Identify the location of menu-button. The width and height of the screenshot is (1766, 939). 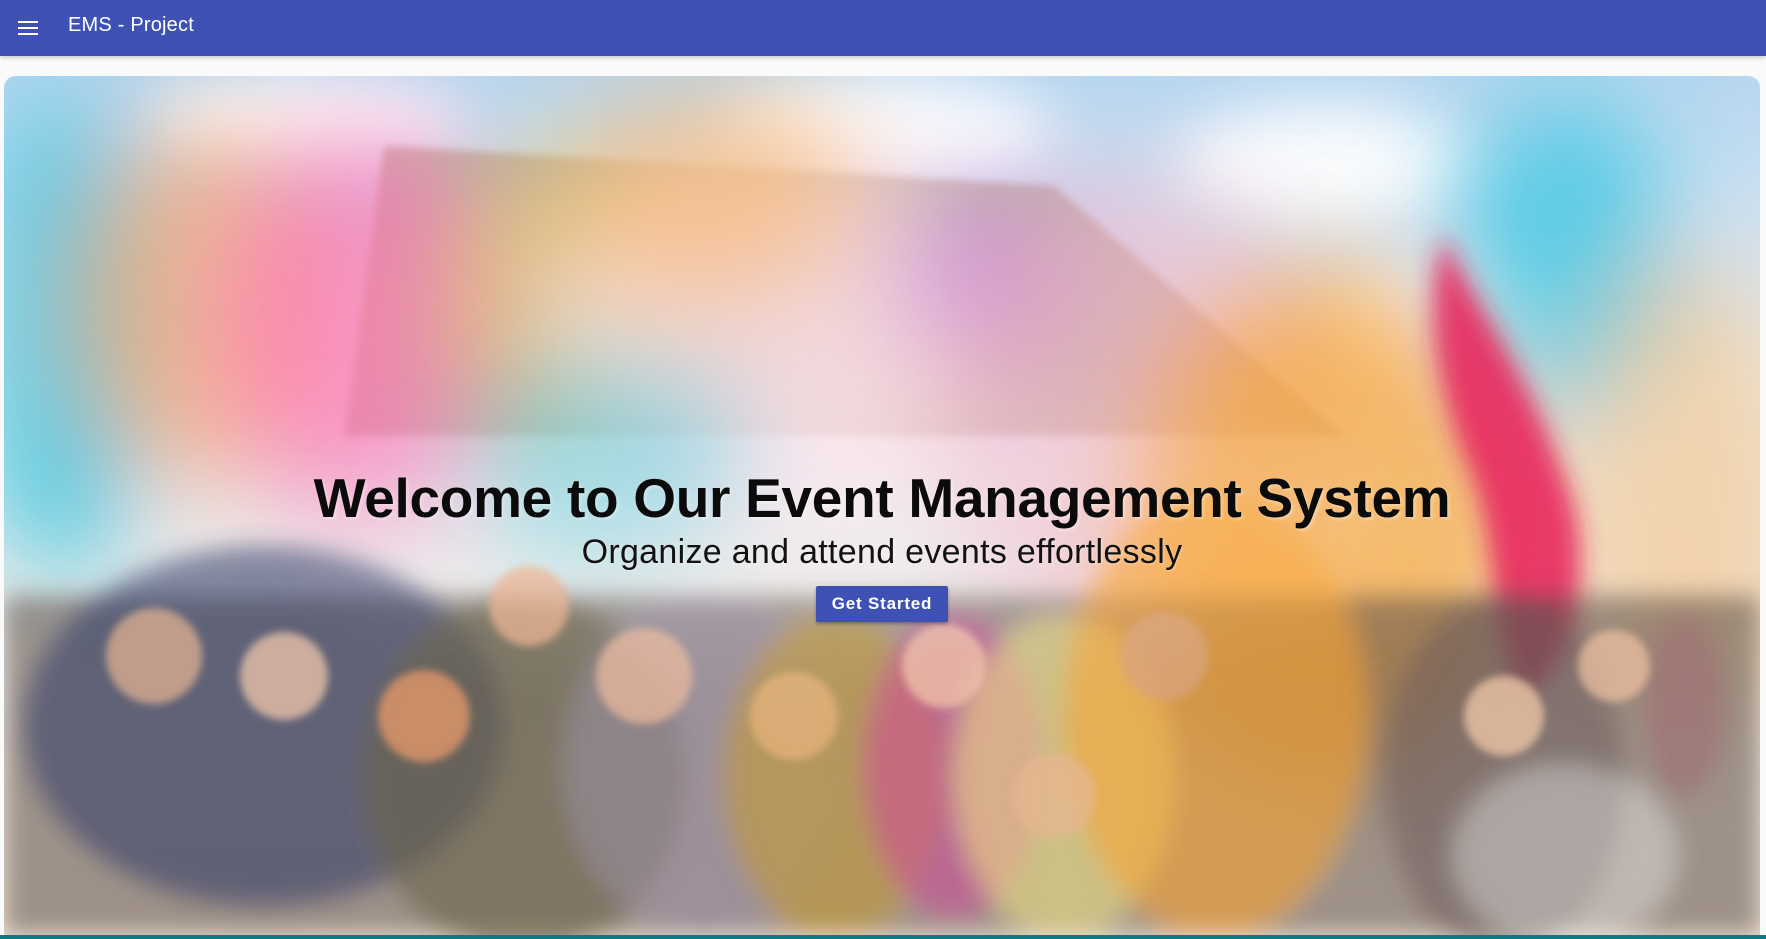
(28, 28).